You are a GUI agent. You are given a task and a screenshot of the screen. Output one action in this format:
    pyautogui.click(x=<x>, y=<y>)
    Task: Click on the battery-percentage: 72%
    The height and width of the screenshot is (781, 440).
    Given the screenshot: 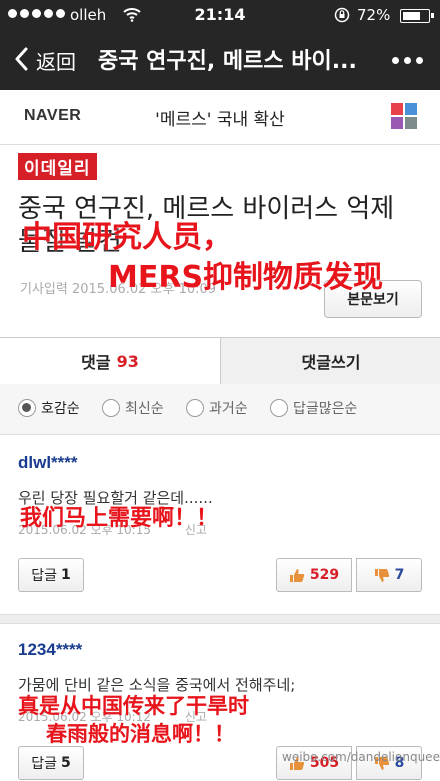 What is the action you would take?
    pyautogui.click(x=374, y=15)
    